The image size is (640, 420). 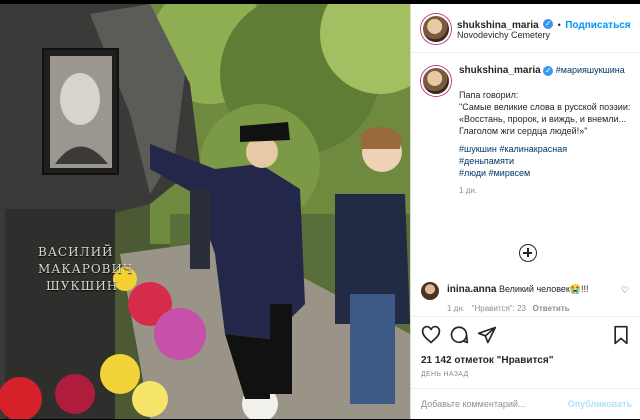 I want to click on comment-like-icon: ♡, so click(x=625, y=290).